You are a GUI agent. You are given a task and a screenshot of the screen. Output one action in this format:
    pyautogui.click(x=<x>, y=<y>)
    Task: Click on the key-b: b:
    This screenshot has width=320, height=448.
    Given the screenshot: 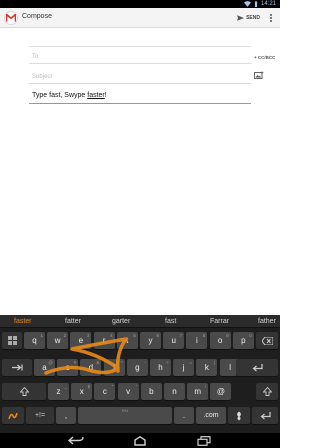 What is the action you would take?
    pyautogui.click(x=151, y=391)
    